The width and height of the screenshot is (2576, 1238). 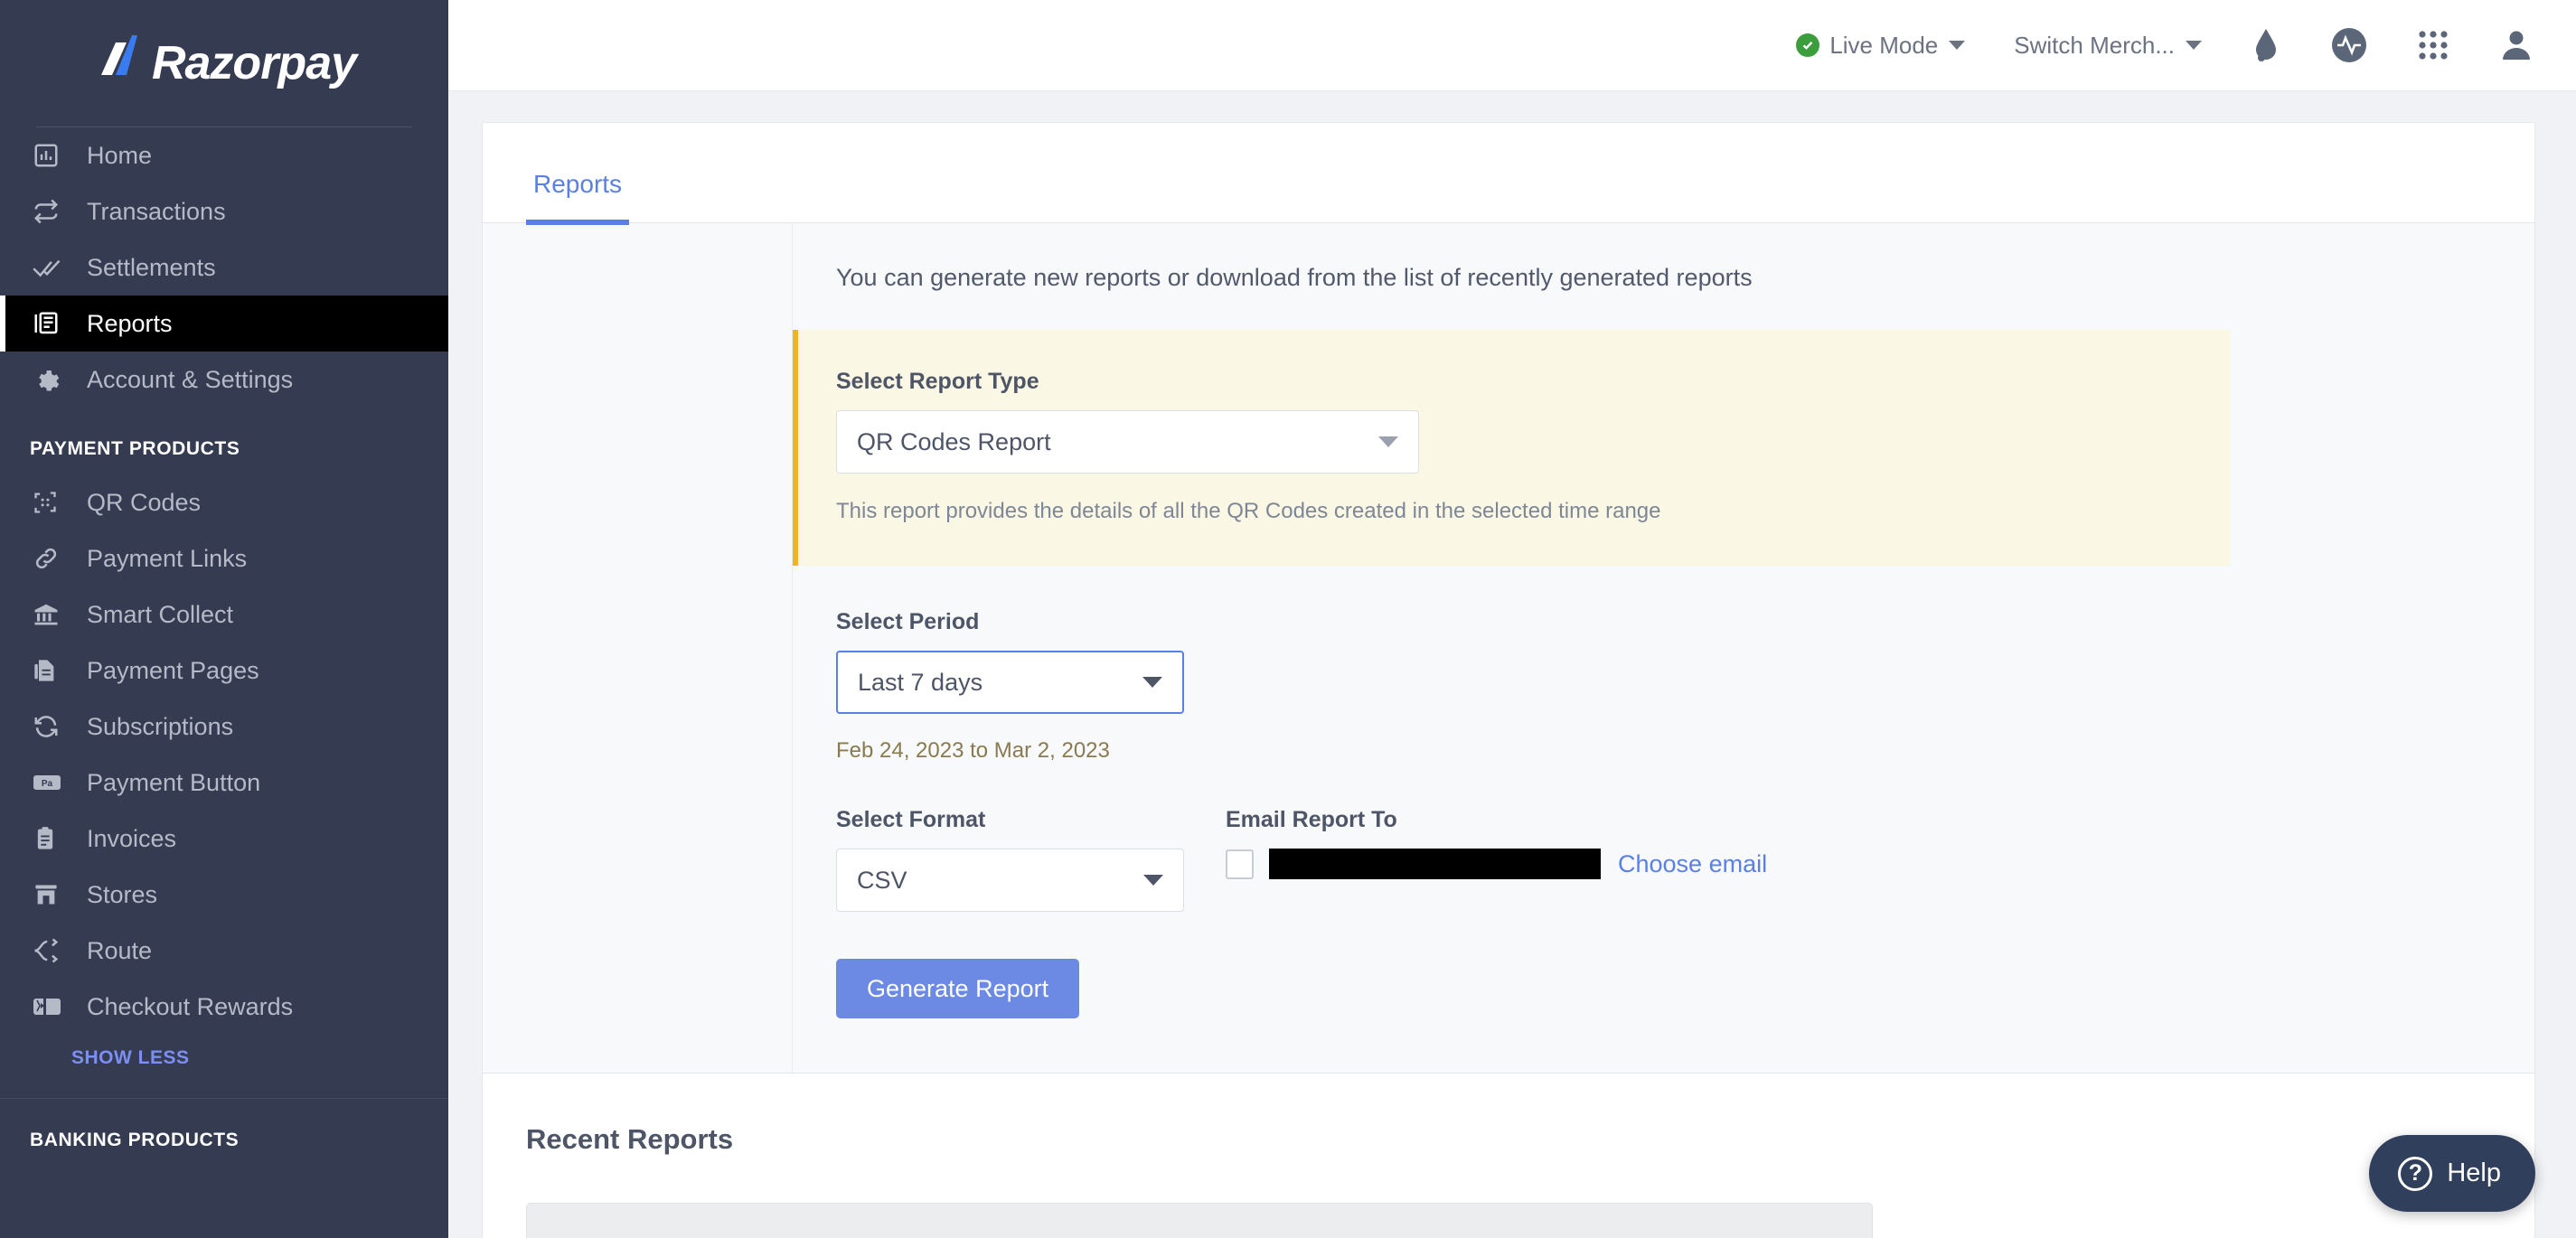 I want to click on left-gutter, so click(x=638, y=648).